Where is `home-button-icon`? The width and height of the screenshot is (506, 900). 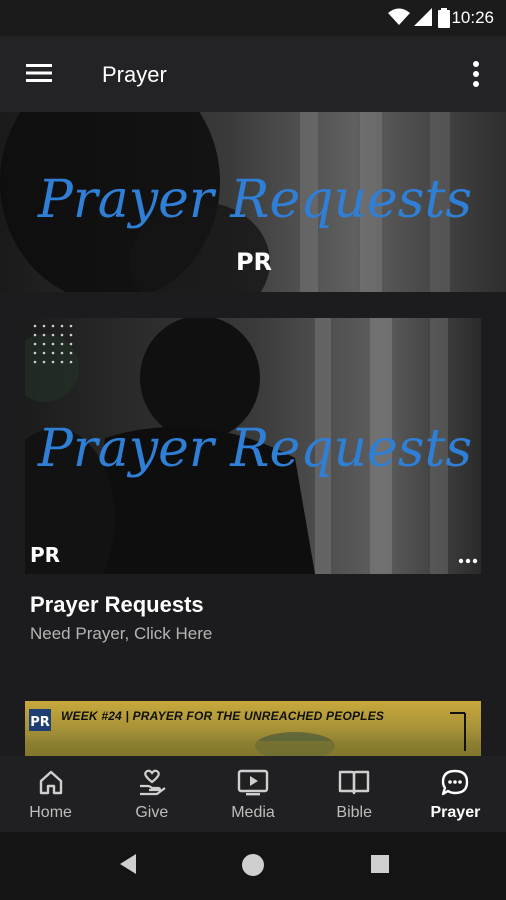 home-button-icon is located at coordinates (253, 865).